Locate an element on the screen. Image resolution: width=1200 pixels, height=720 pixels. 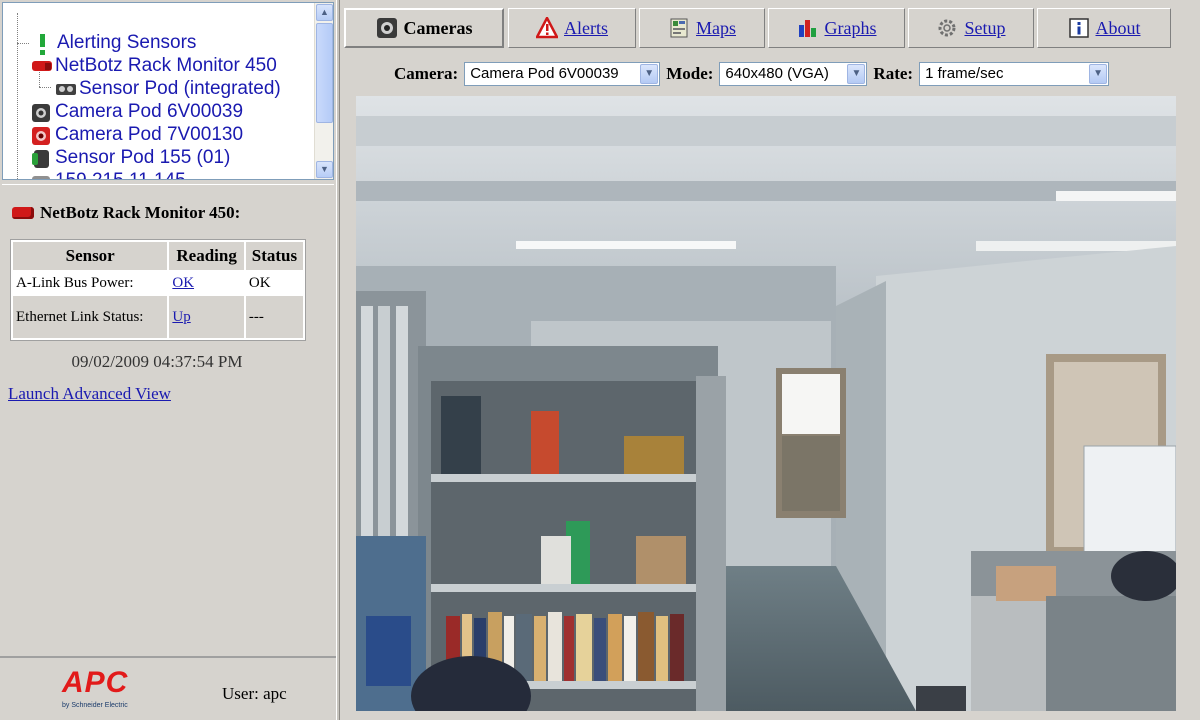
tree-item-camera-pod-7v00130: Camera Pod 7V00130 is located at coordinates (137, 134).